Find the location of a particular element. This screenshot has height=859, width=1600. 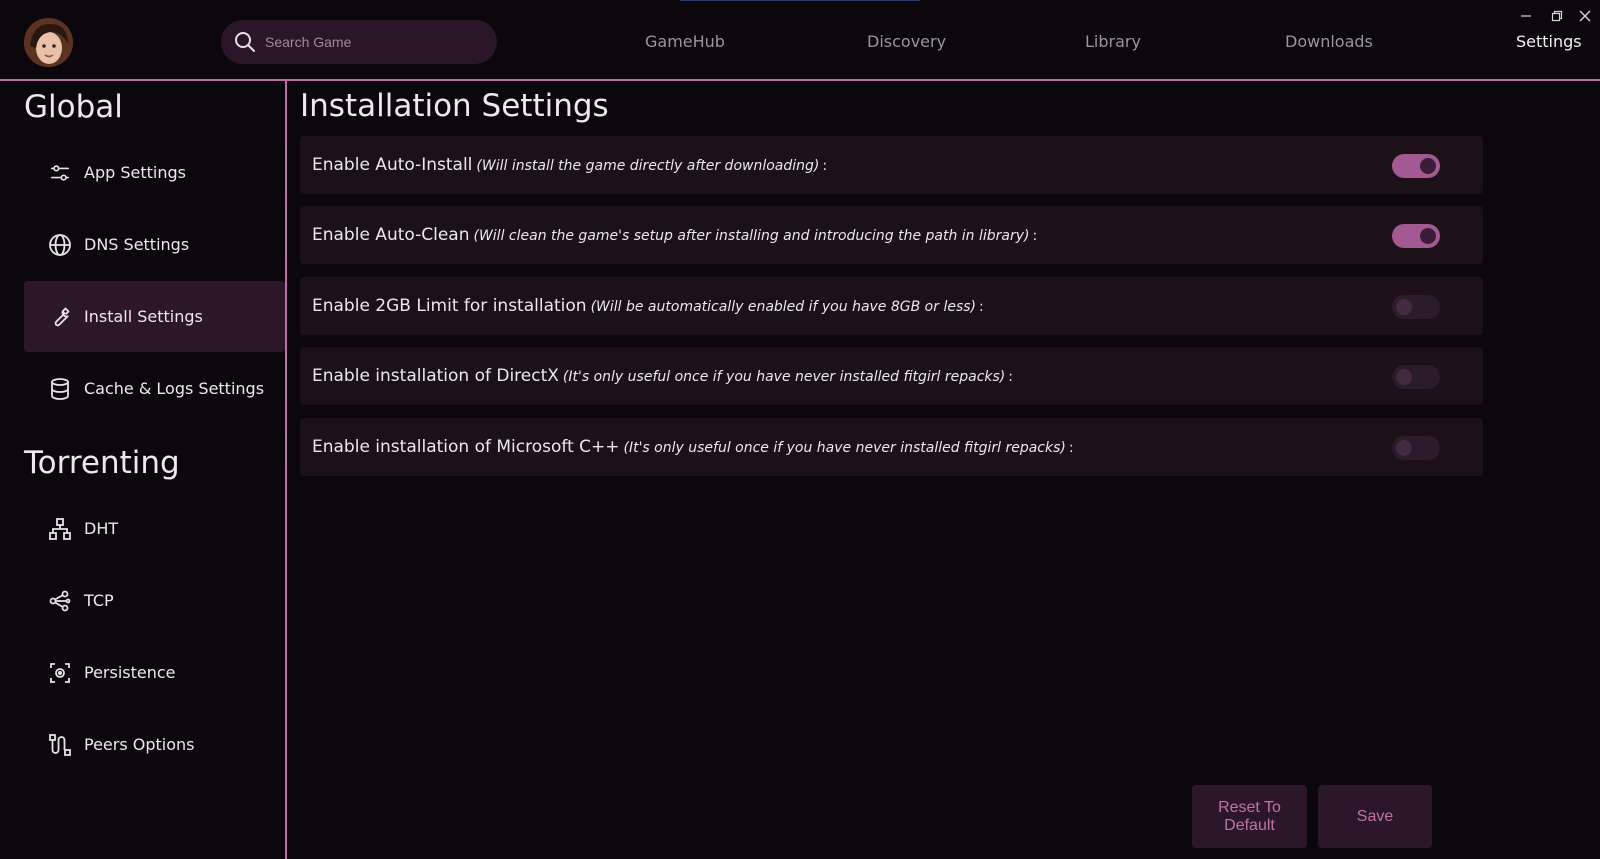

wrench-icon is located at coordinates (60, 317).